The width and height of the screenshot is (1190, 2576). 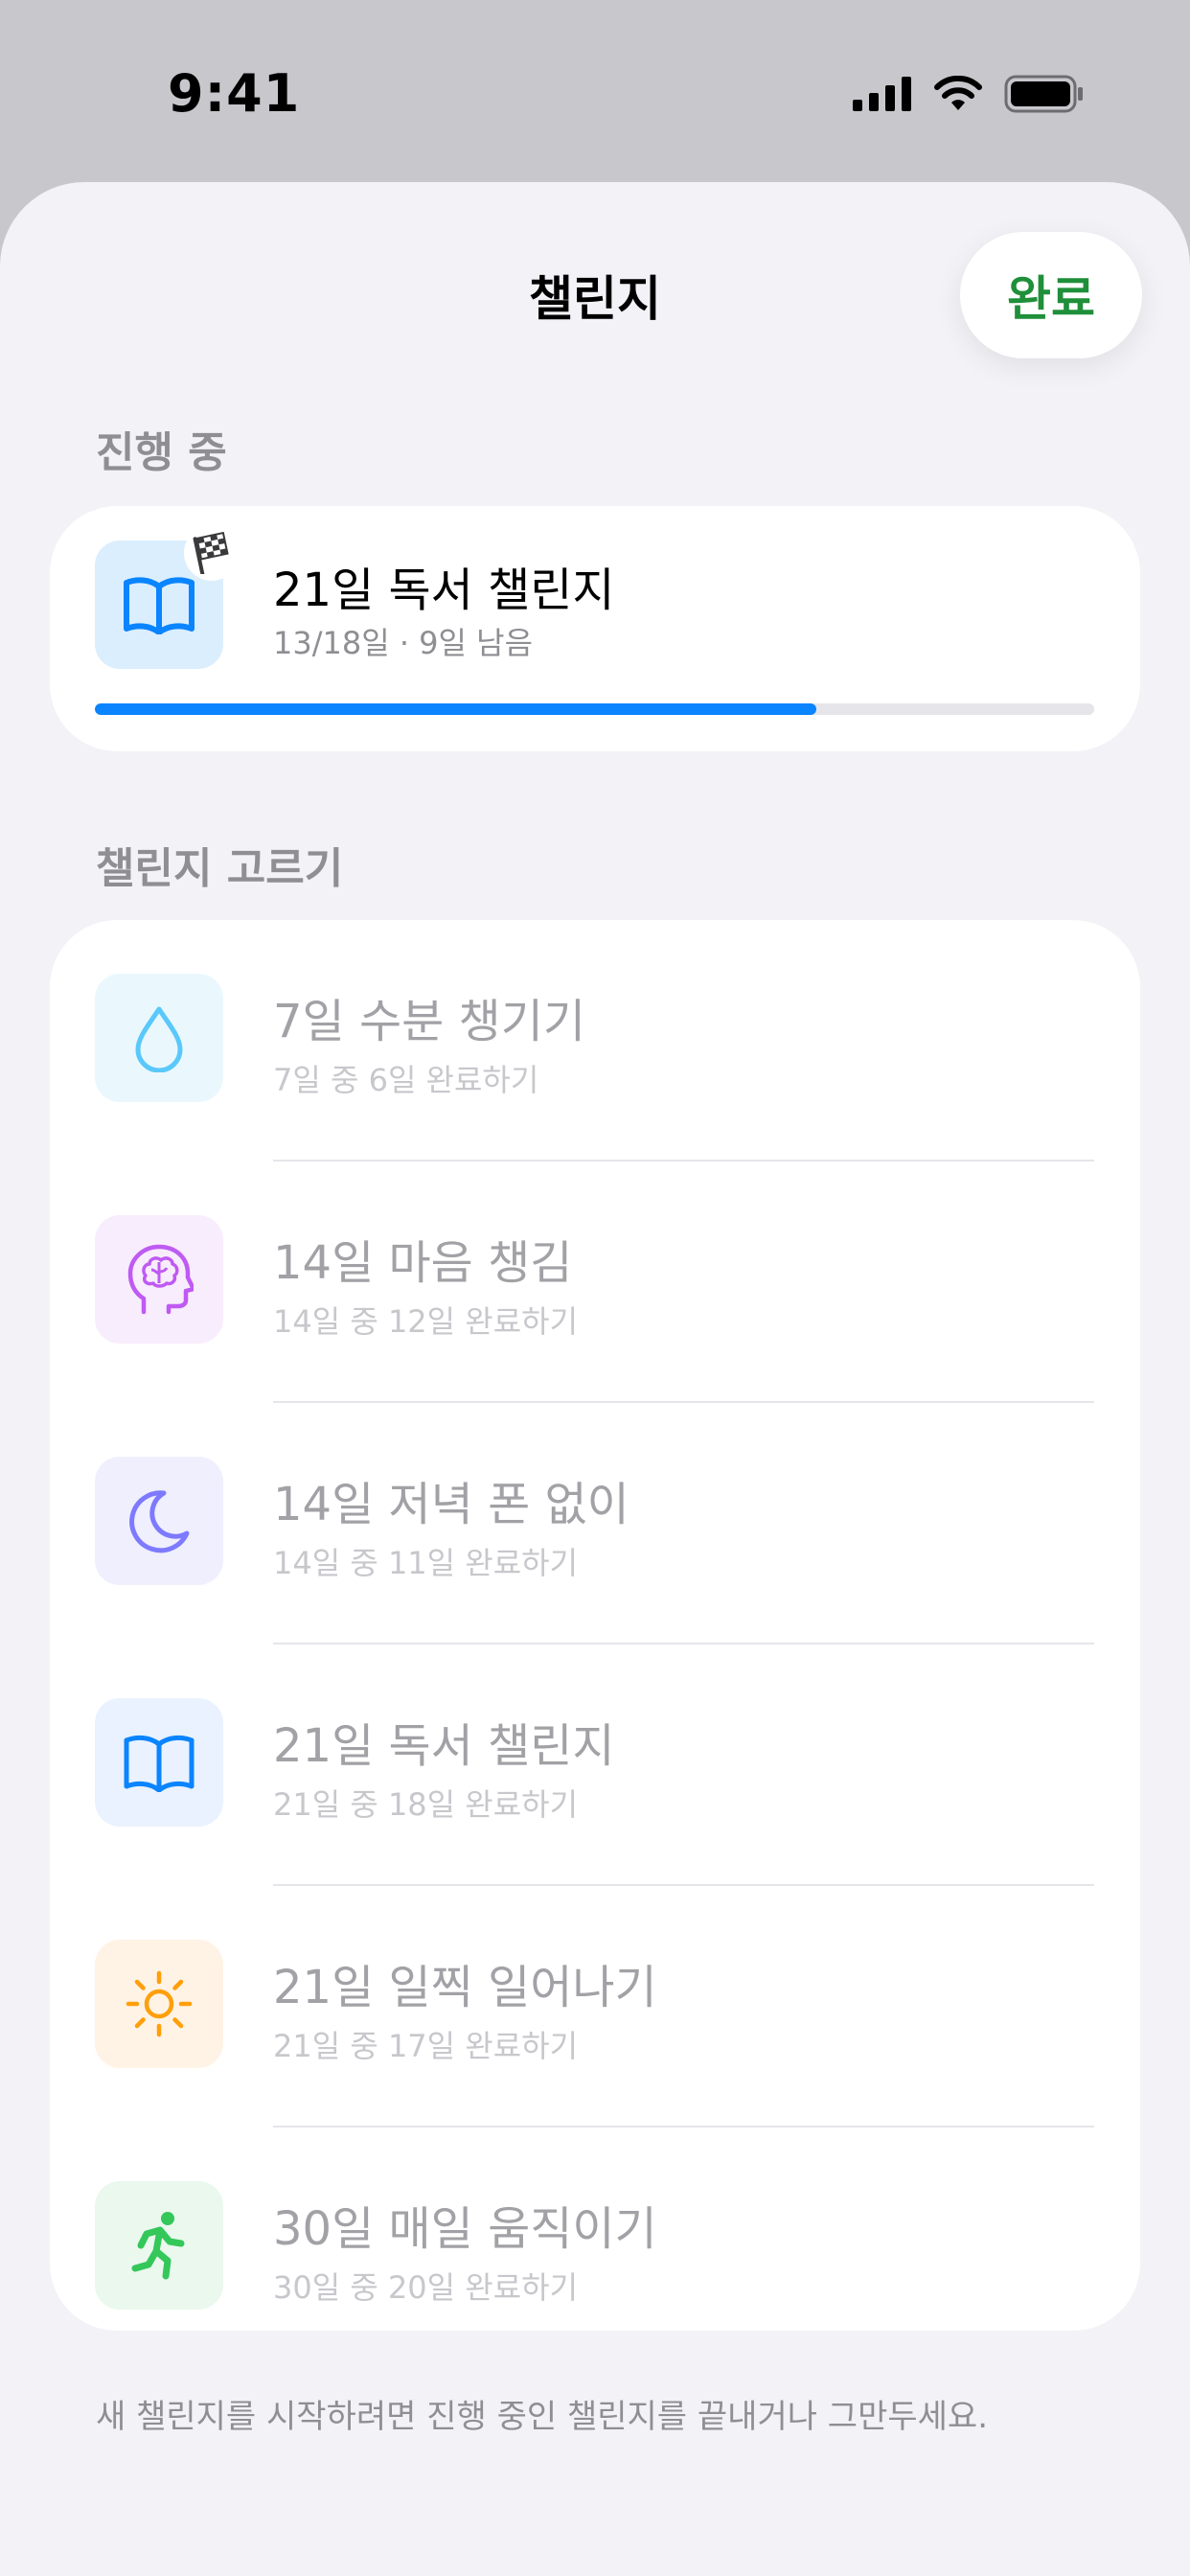 I want to click on challenge-subtitle: 21일 중 17일 완료하기, so click(x=426, y=2046).